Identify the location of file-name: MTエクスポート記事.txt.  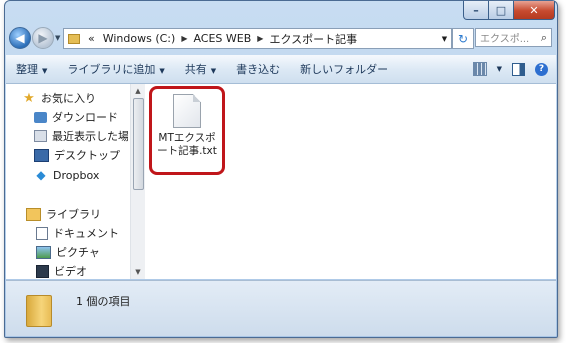
(187, 144).